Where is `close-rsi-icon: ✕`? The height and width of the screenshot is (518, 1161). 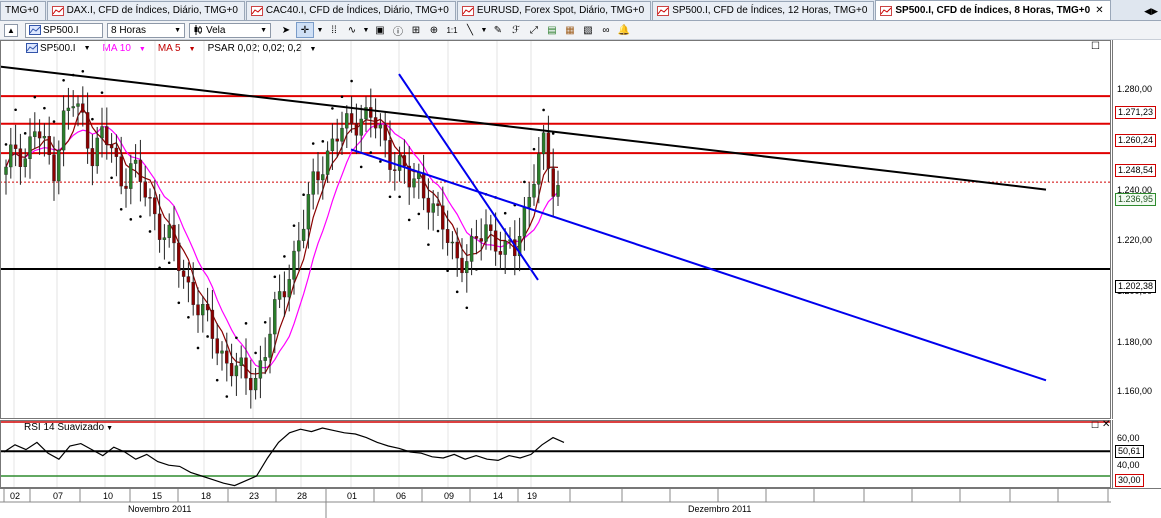 close-rsi-icon: ✕ is located at coordinates (1106, 424).